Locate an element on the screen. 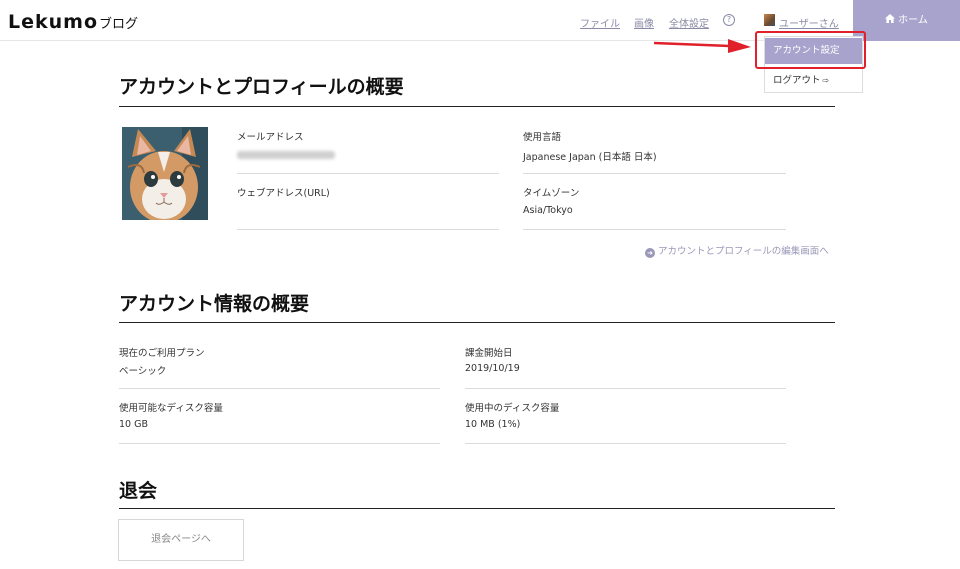 The height and width of the screenshot is (569, 960). withdraw-page-button: 退会ページへ is located at coordinates (181, 540).